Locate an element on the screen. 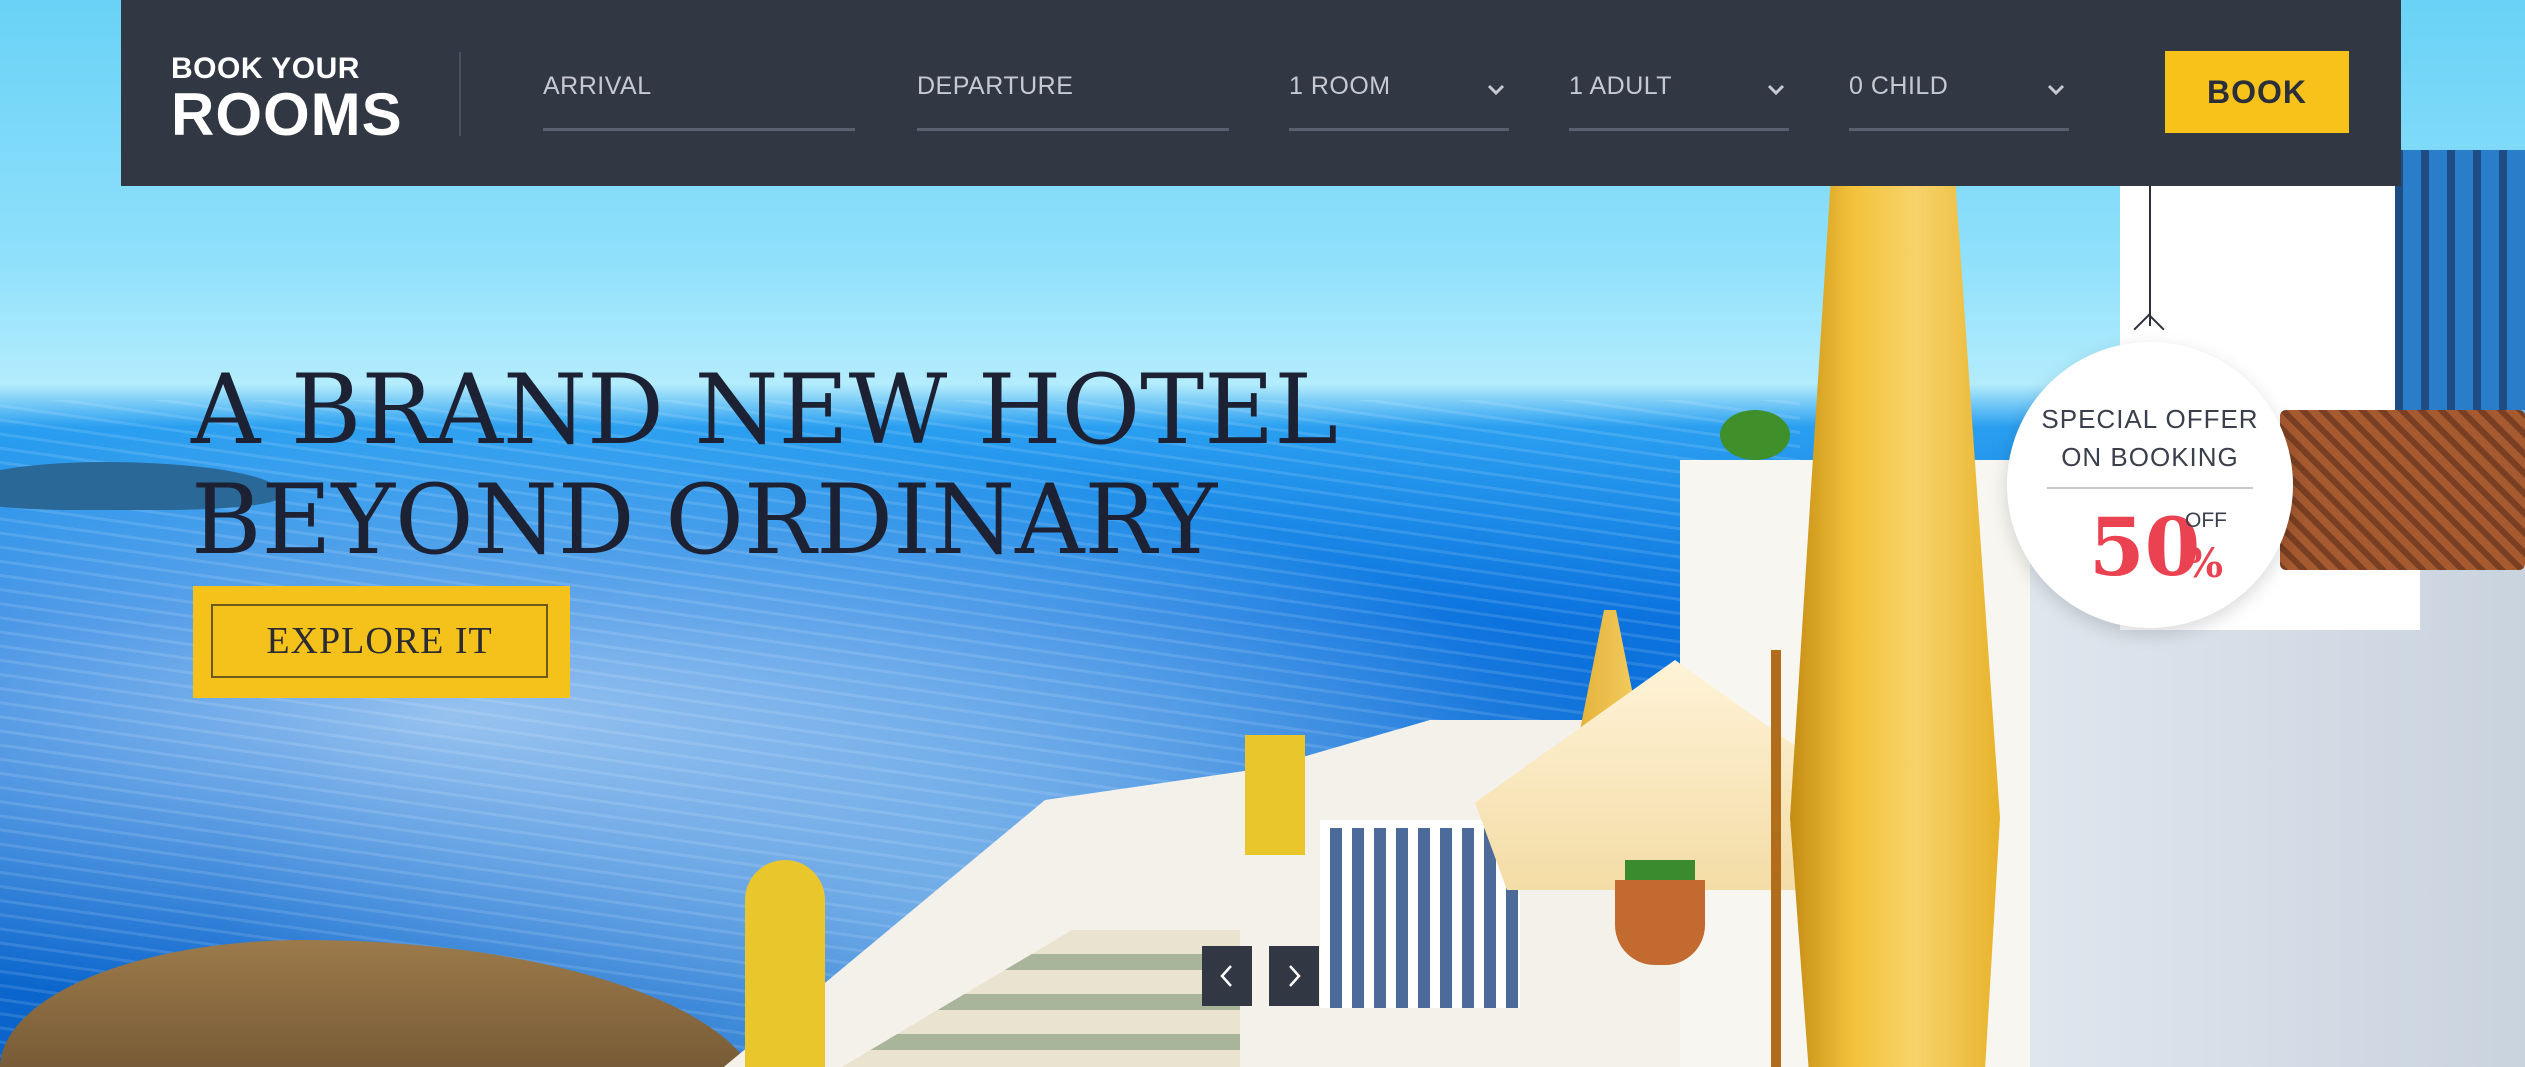  children-select: 0 CHILD is located at coordinates (1959, 95).